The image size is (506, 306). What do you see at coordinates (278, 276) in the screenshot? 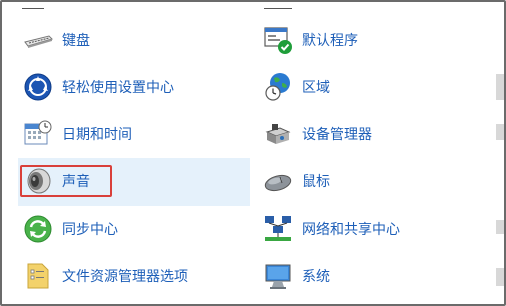
I see `system-monitor-icon` at bounding box center [278, 276].